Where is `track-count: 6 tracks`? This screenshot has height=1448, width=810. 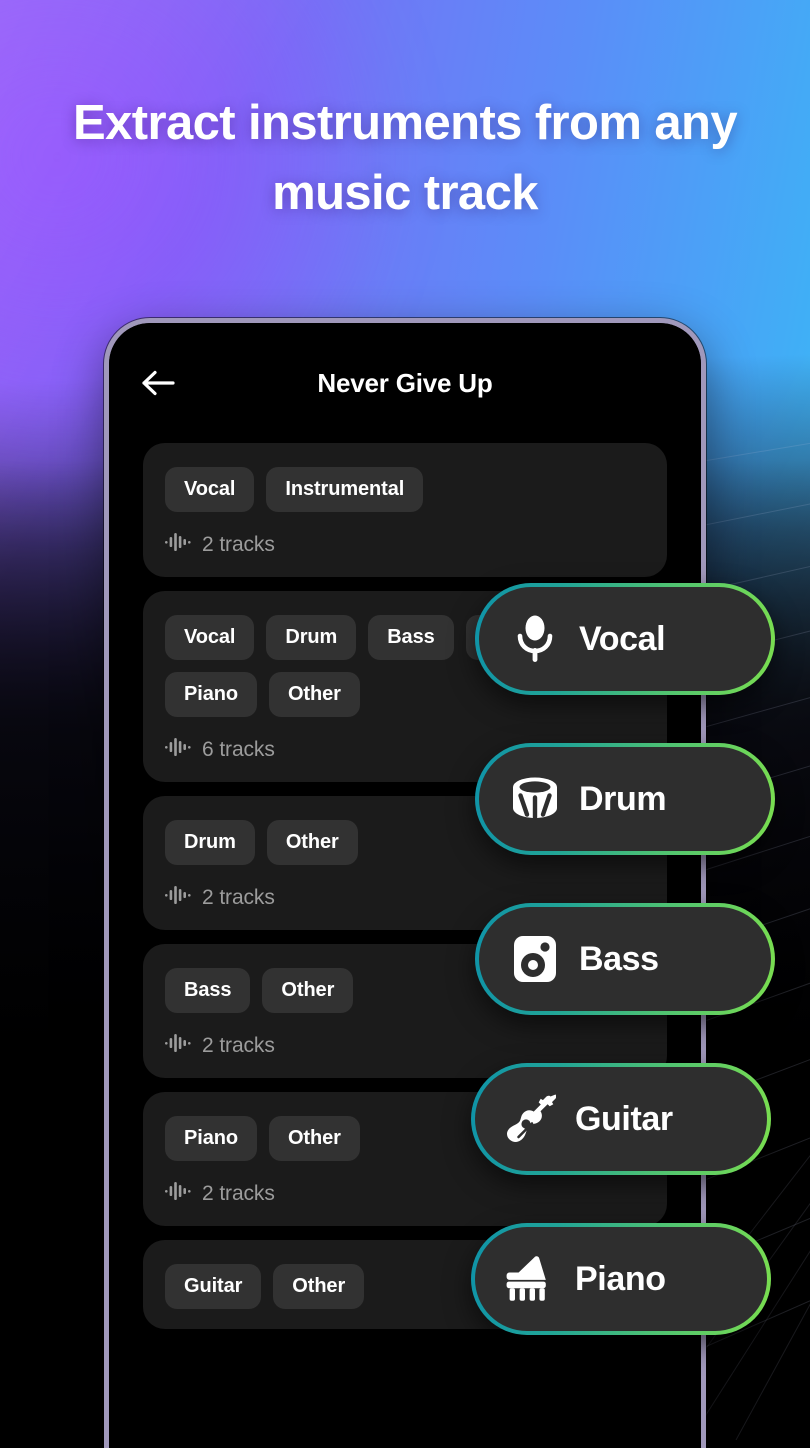
track-count: 6 tracks is located at coordinates (238, 749).